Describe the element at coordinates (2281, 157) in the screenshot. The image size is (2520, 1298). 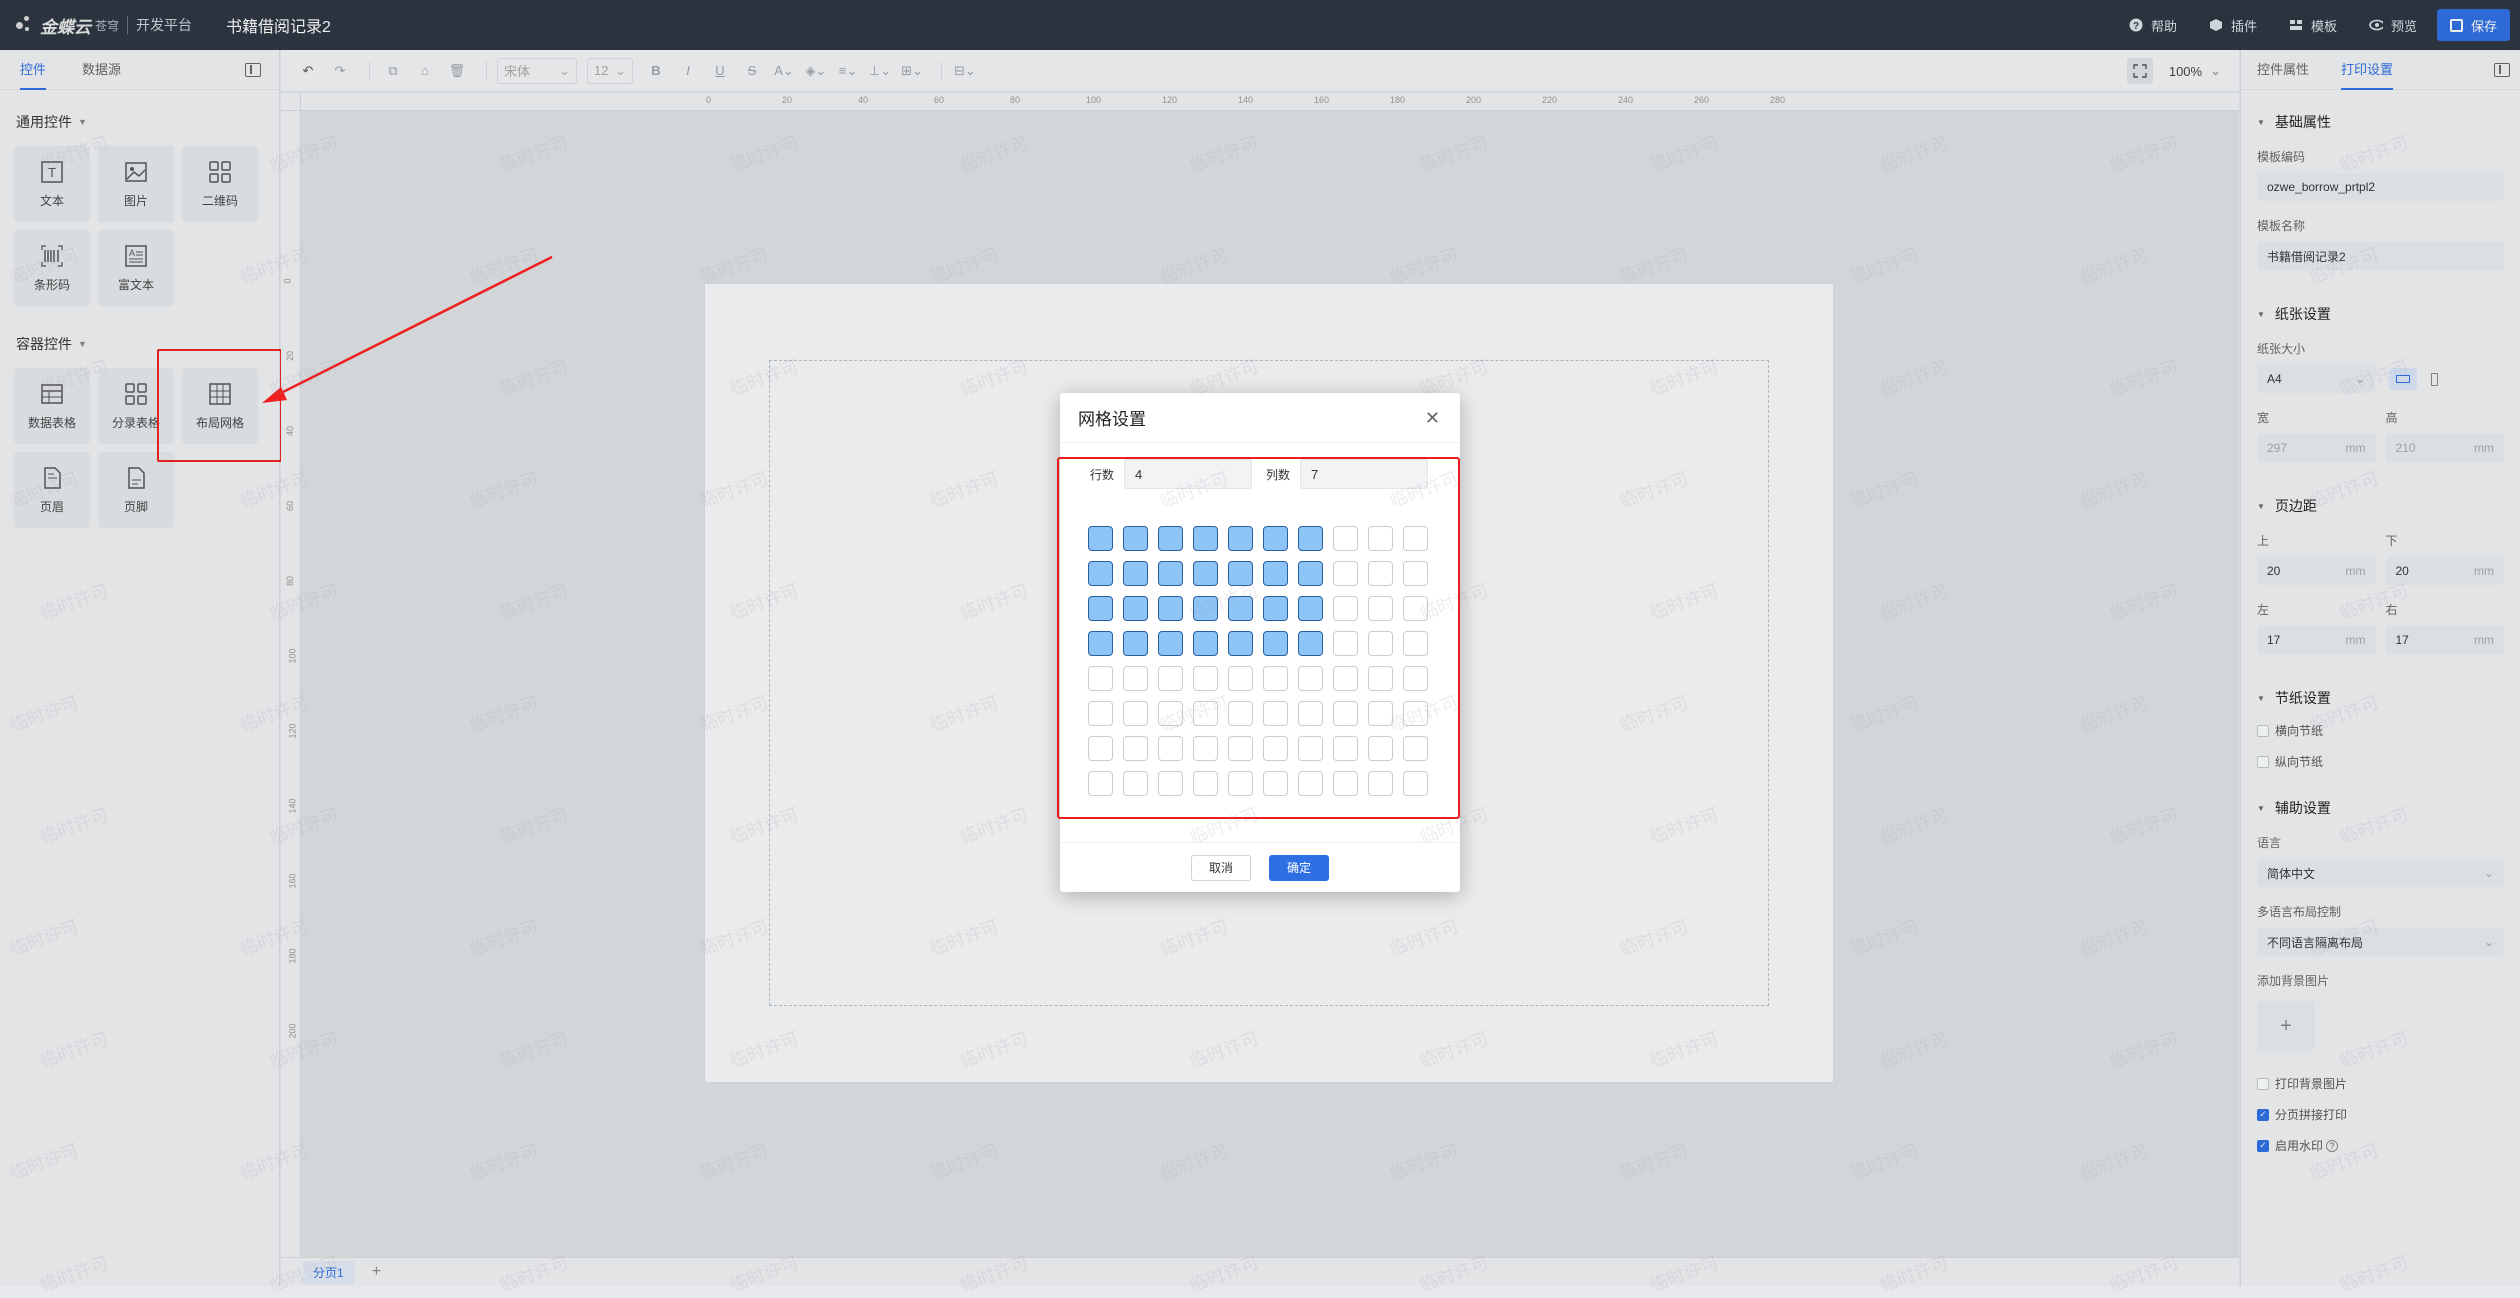
I see `template-code-label: 模板编码` at that location.